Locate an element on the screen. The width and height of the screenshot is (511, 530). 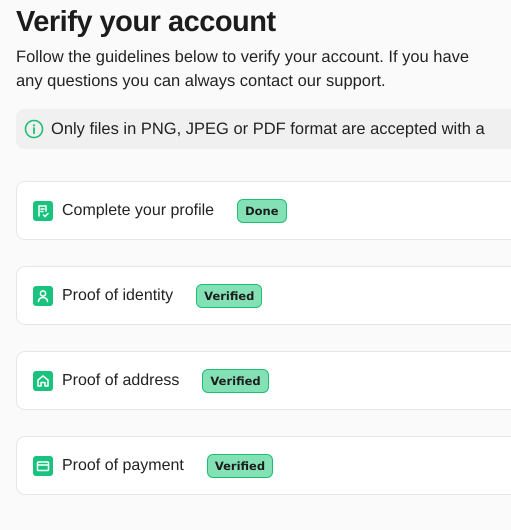
verification-step-card: Proof of identity Verified is located at coordinates (263, 295).